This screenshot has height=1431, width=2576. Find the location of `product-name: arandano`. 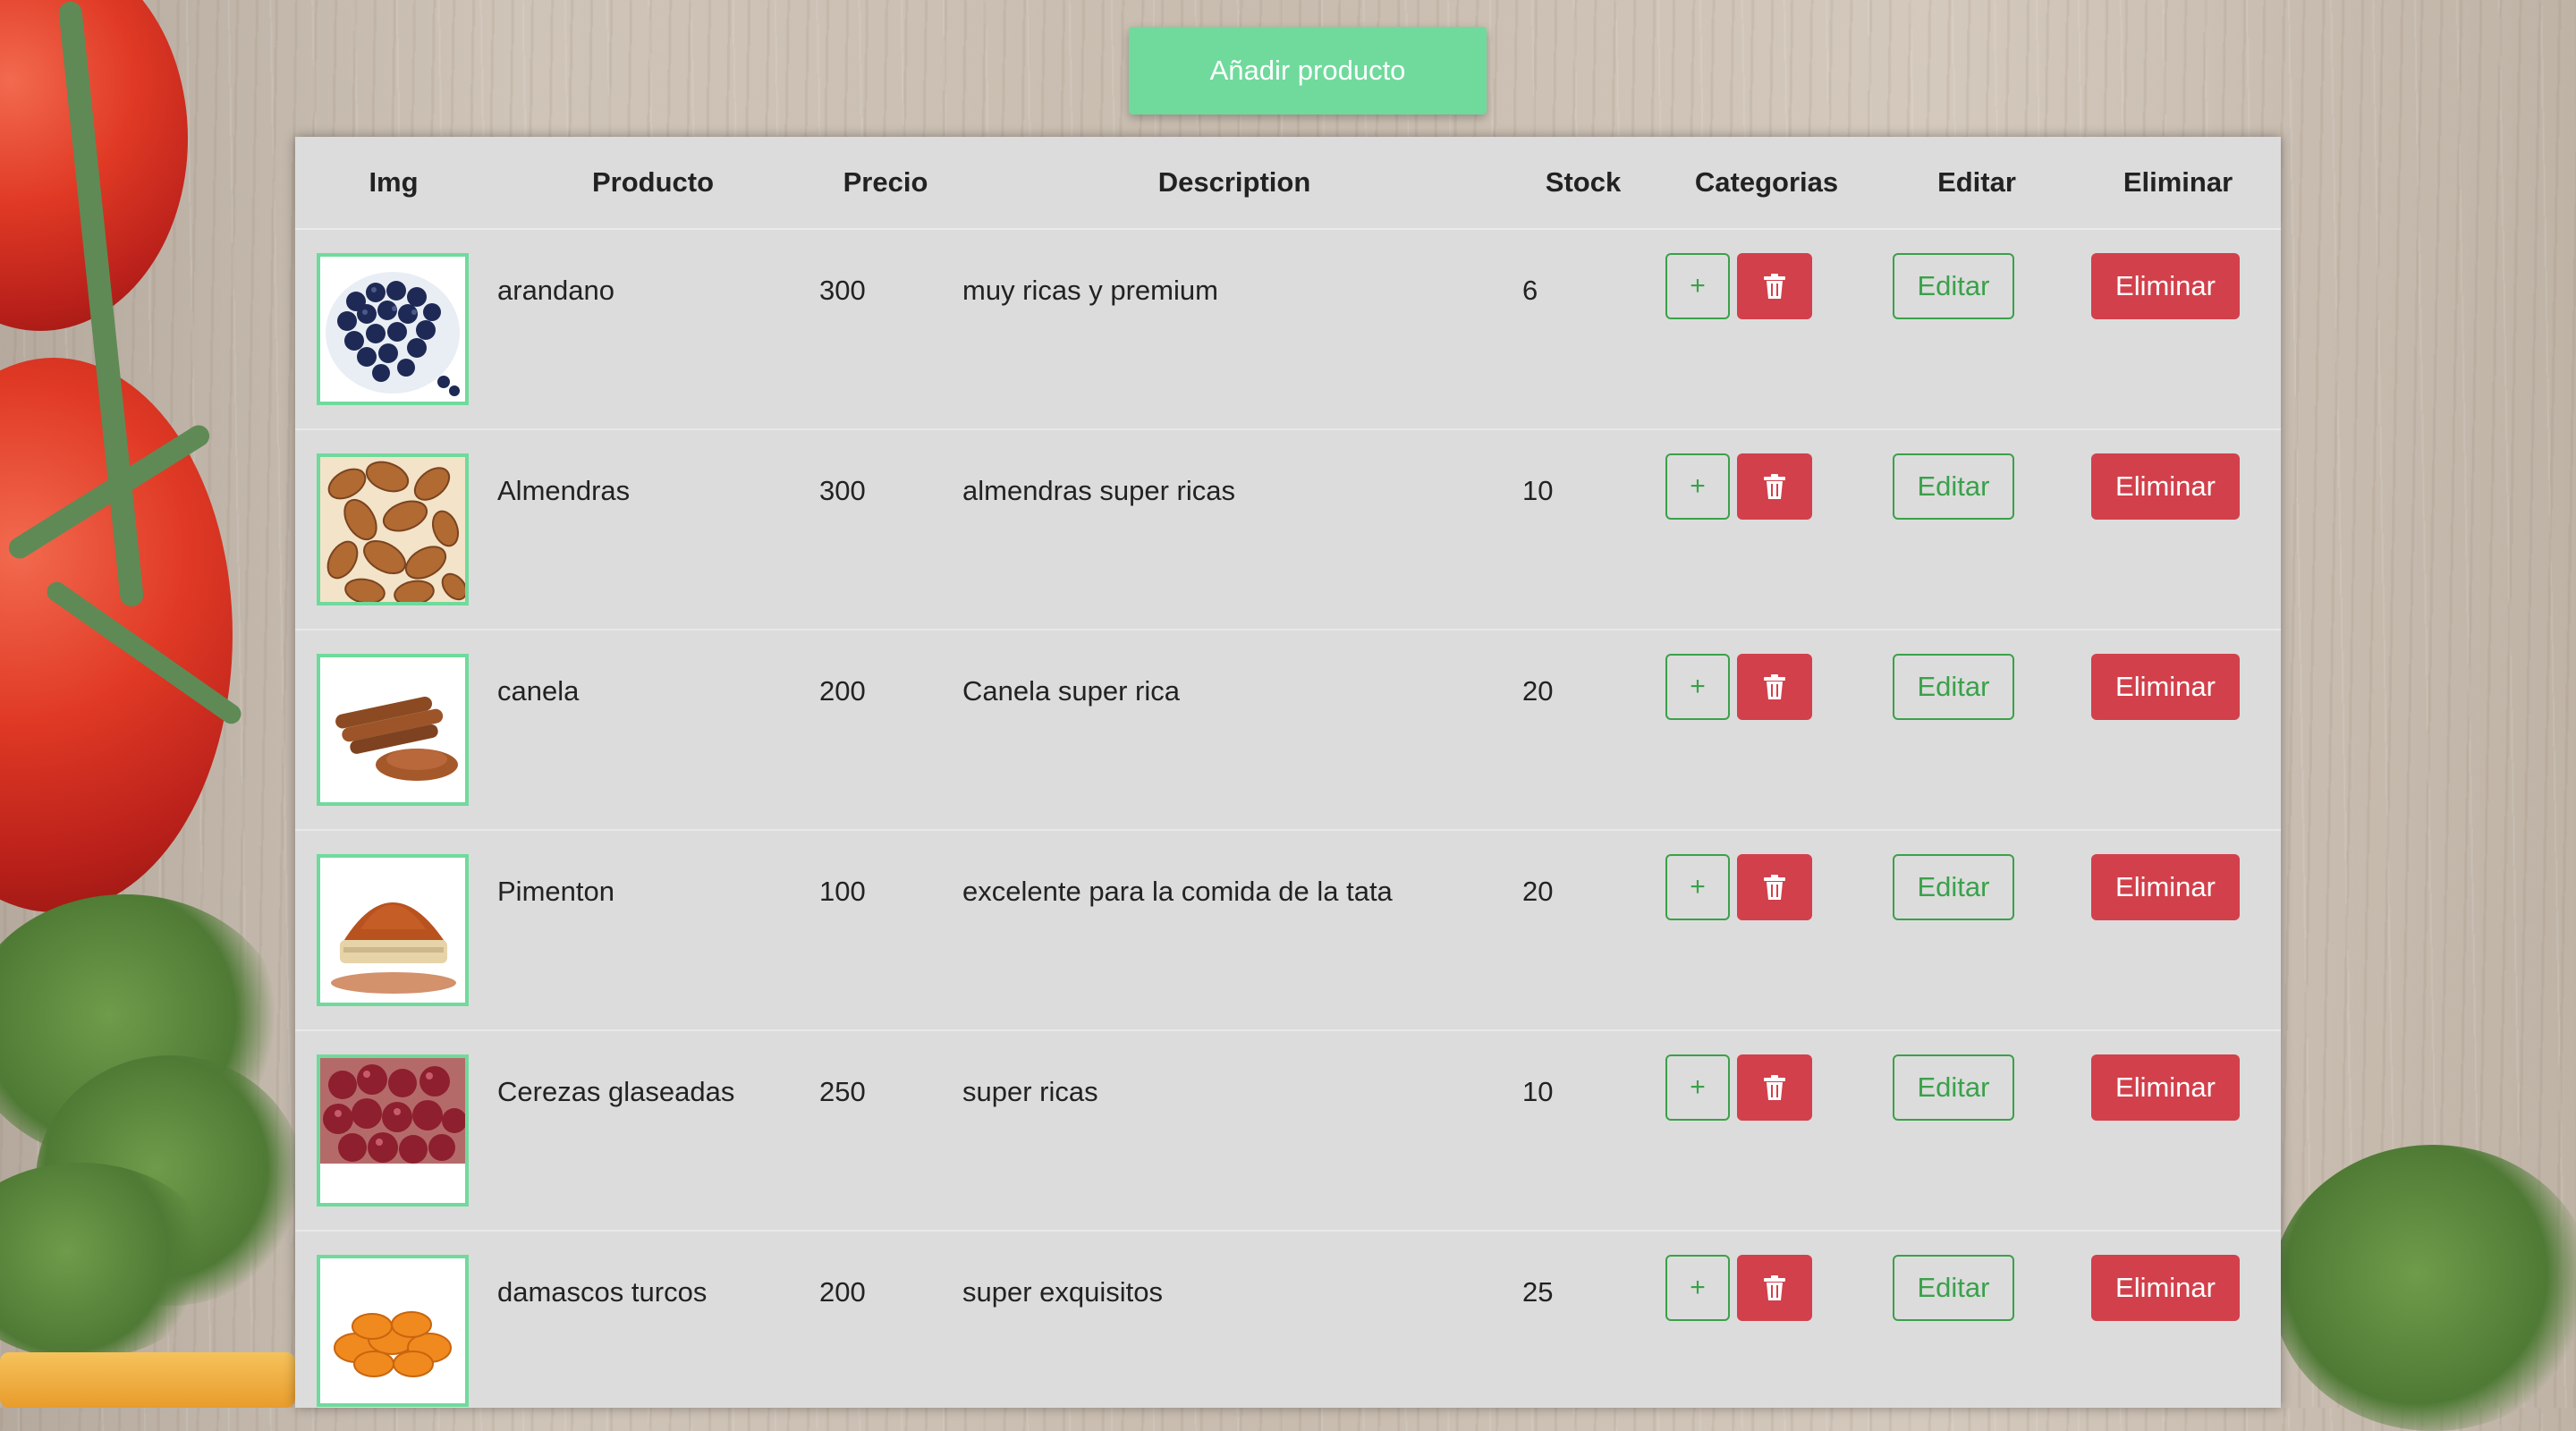

product-name: arandano is located at coordinates (653, 329).